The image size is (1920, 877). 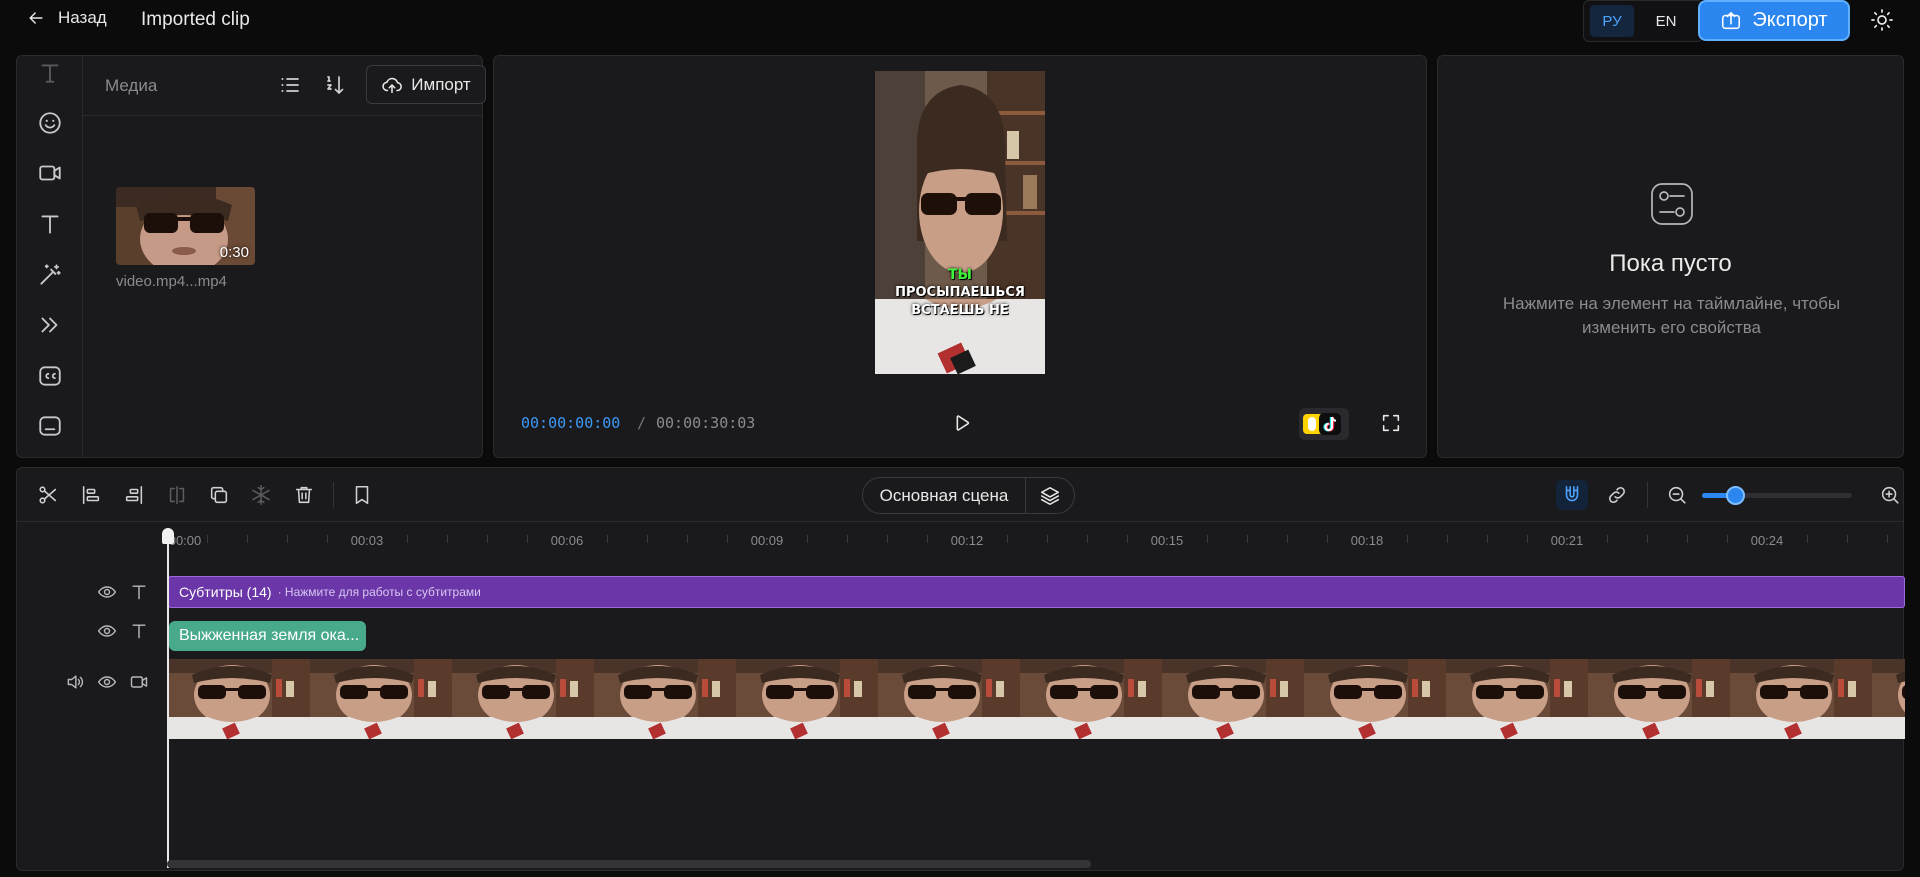 I want to click on fullscreen-button, so click(x=1391, y=423).